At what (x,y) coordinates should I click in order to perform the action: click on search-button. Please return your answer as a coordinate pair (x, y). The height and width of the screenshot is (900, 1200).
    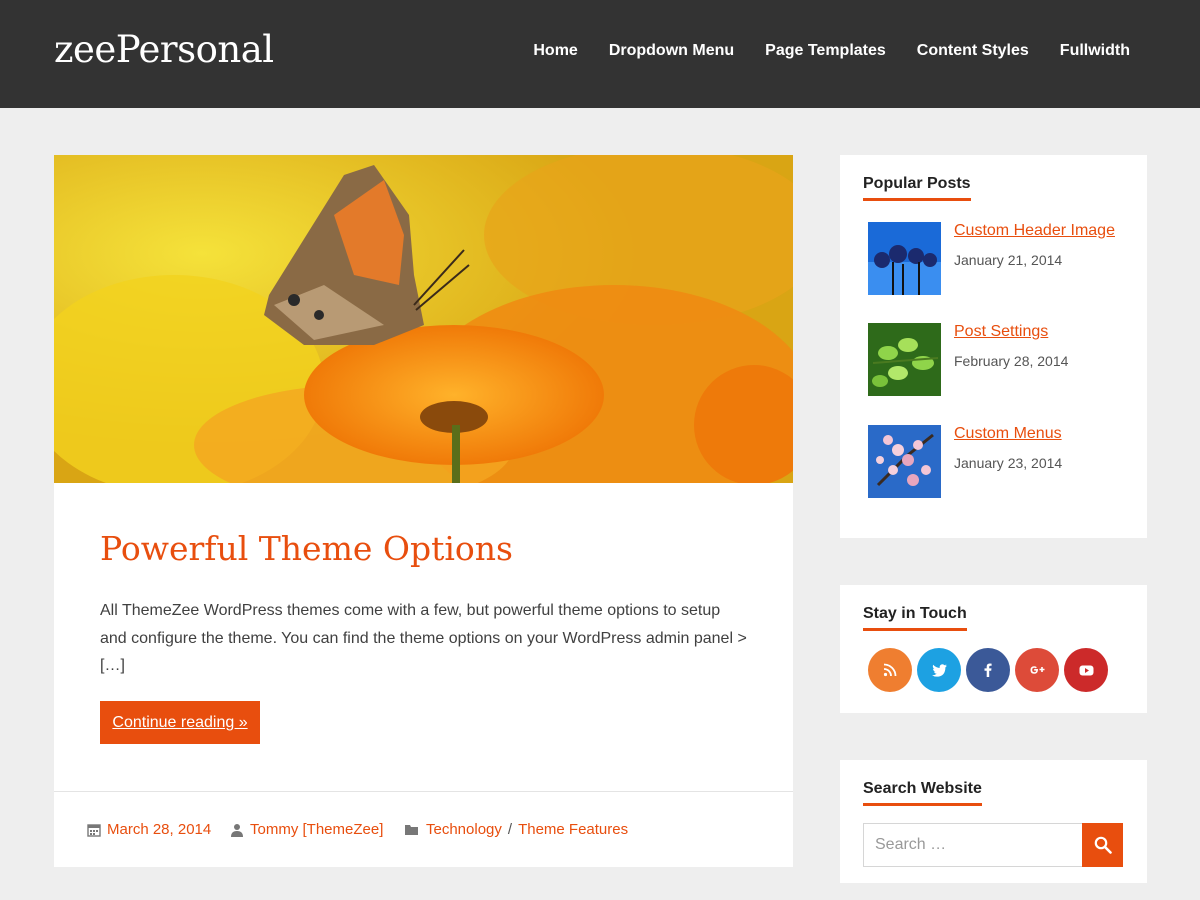
    Looking at the image, I should click on (1102, 845).